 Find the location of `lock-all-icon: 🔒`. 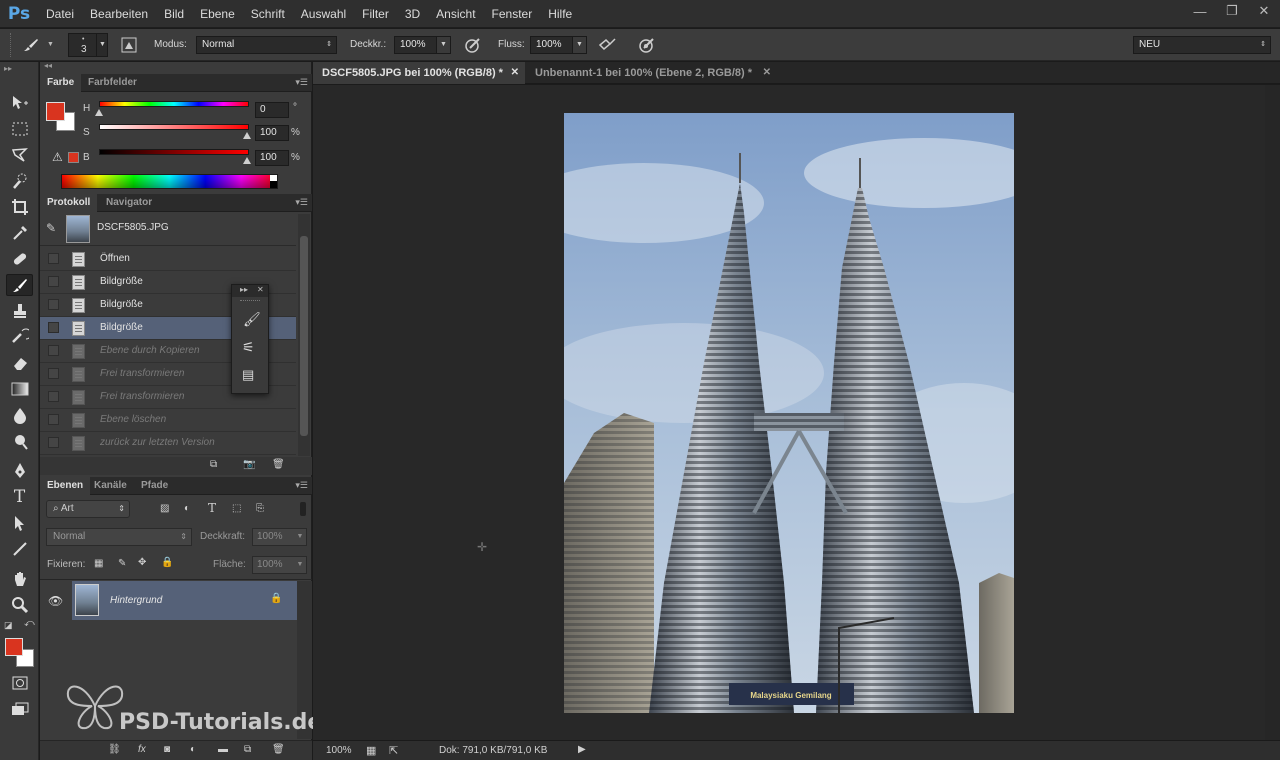

lock-all-icon: 🔒 is located at coordinates (167, 562).